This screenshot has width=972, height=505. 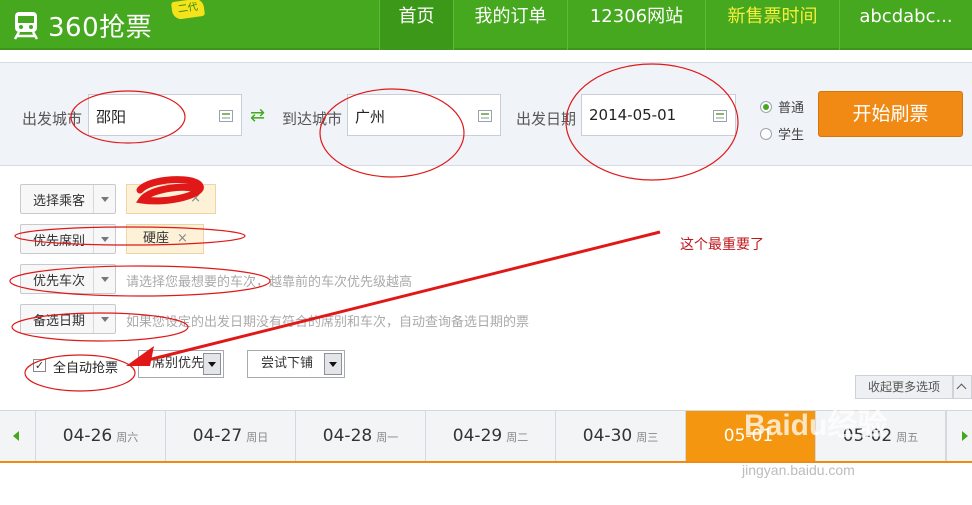 I want to click on passenger-tag: ×, so click(x=171, y=199).